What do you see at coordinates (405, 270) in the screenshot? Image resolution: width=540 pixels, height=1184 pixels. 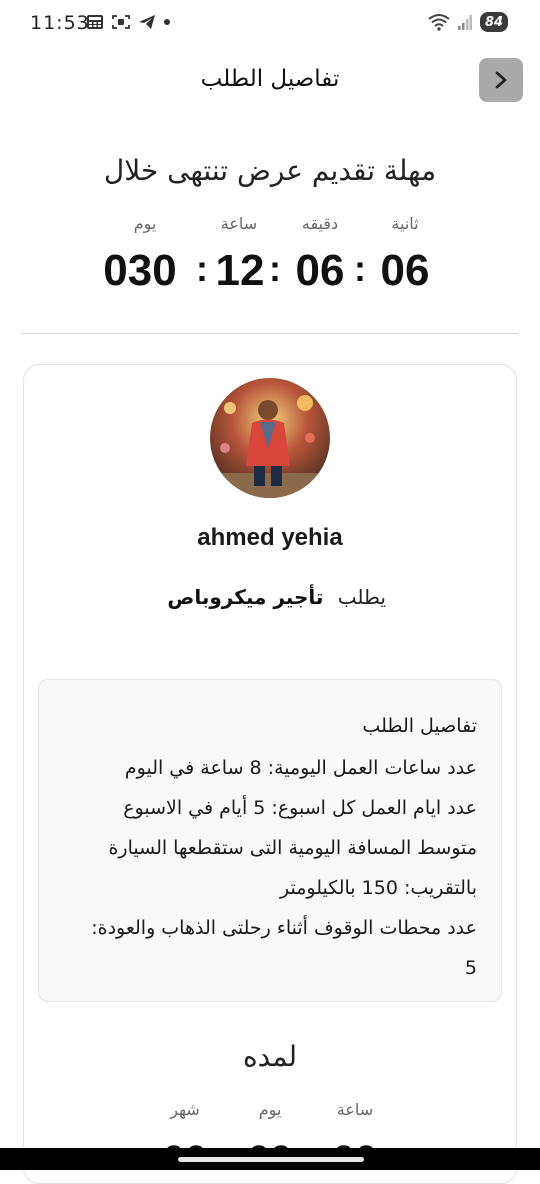 I see `countdown-seconds: 06` at bounding box center [405, 270].